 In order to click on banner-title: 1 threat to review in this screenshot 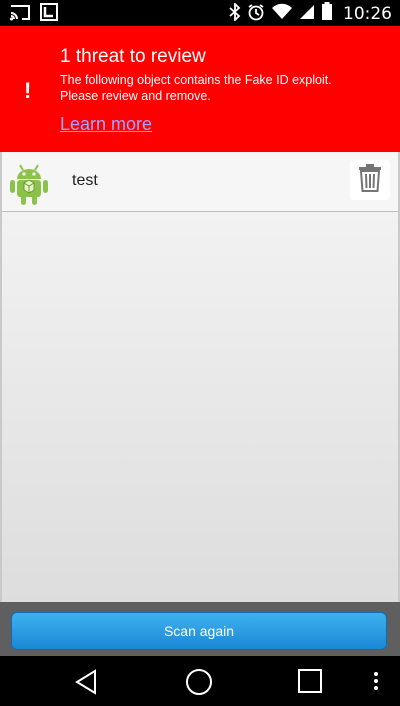, I will do `click(133, 56)`.